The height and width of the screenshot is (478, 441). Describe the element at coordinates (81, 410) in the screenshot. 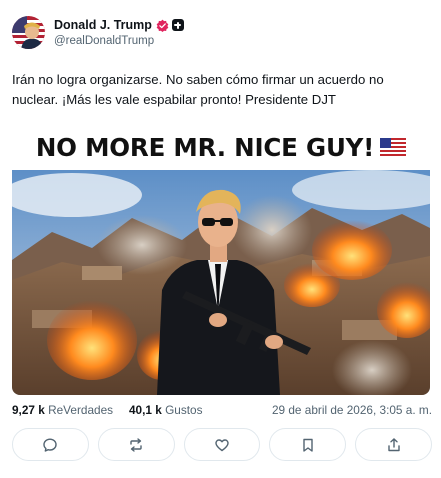

I see `reposts-label: ReVerdades` at that location.